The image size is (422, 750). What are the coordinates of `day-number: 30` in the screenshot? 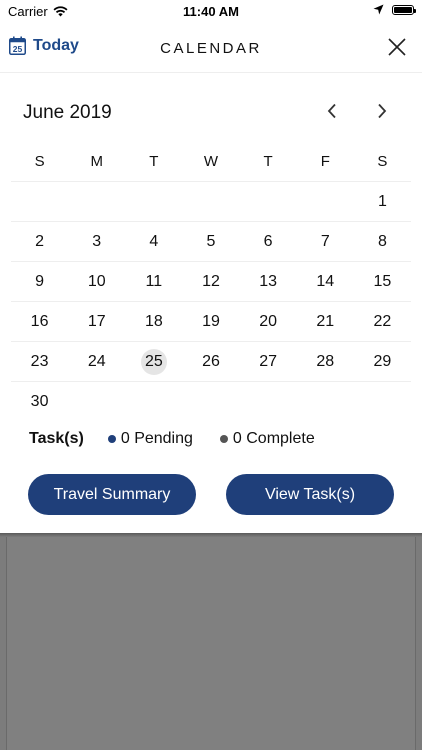 It's located at (39, 401).